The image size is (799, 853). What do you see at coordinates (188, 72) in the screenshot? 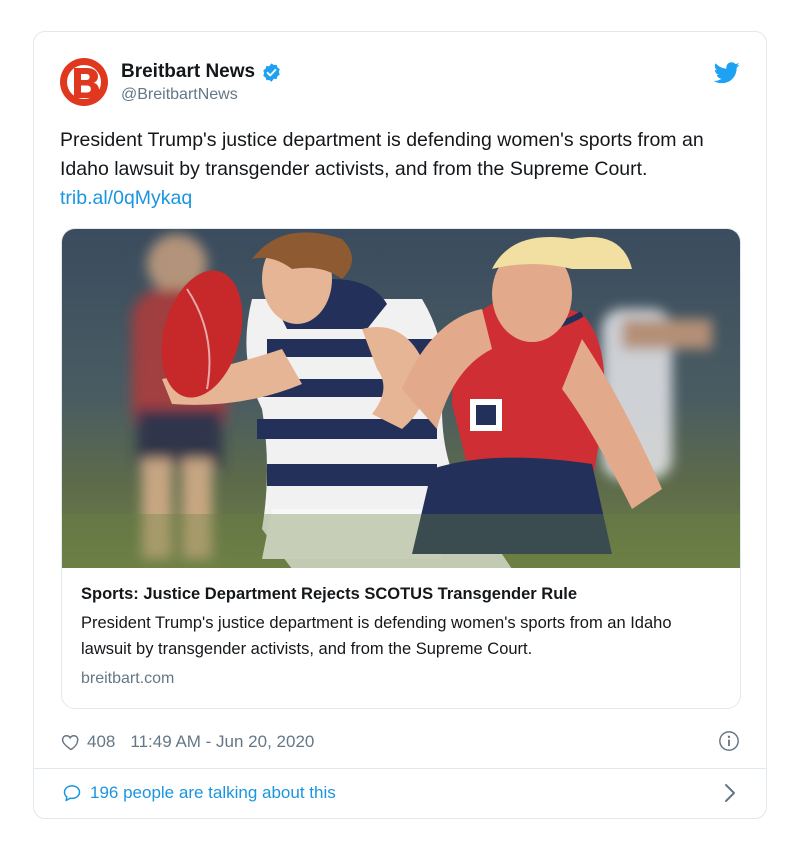
I see `author-name: Breitbart News` at bounding box center [188, 72].